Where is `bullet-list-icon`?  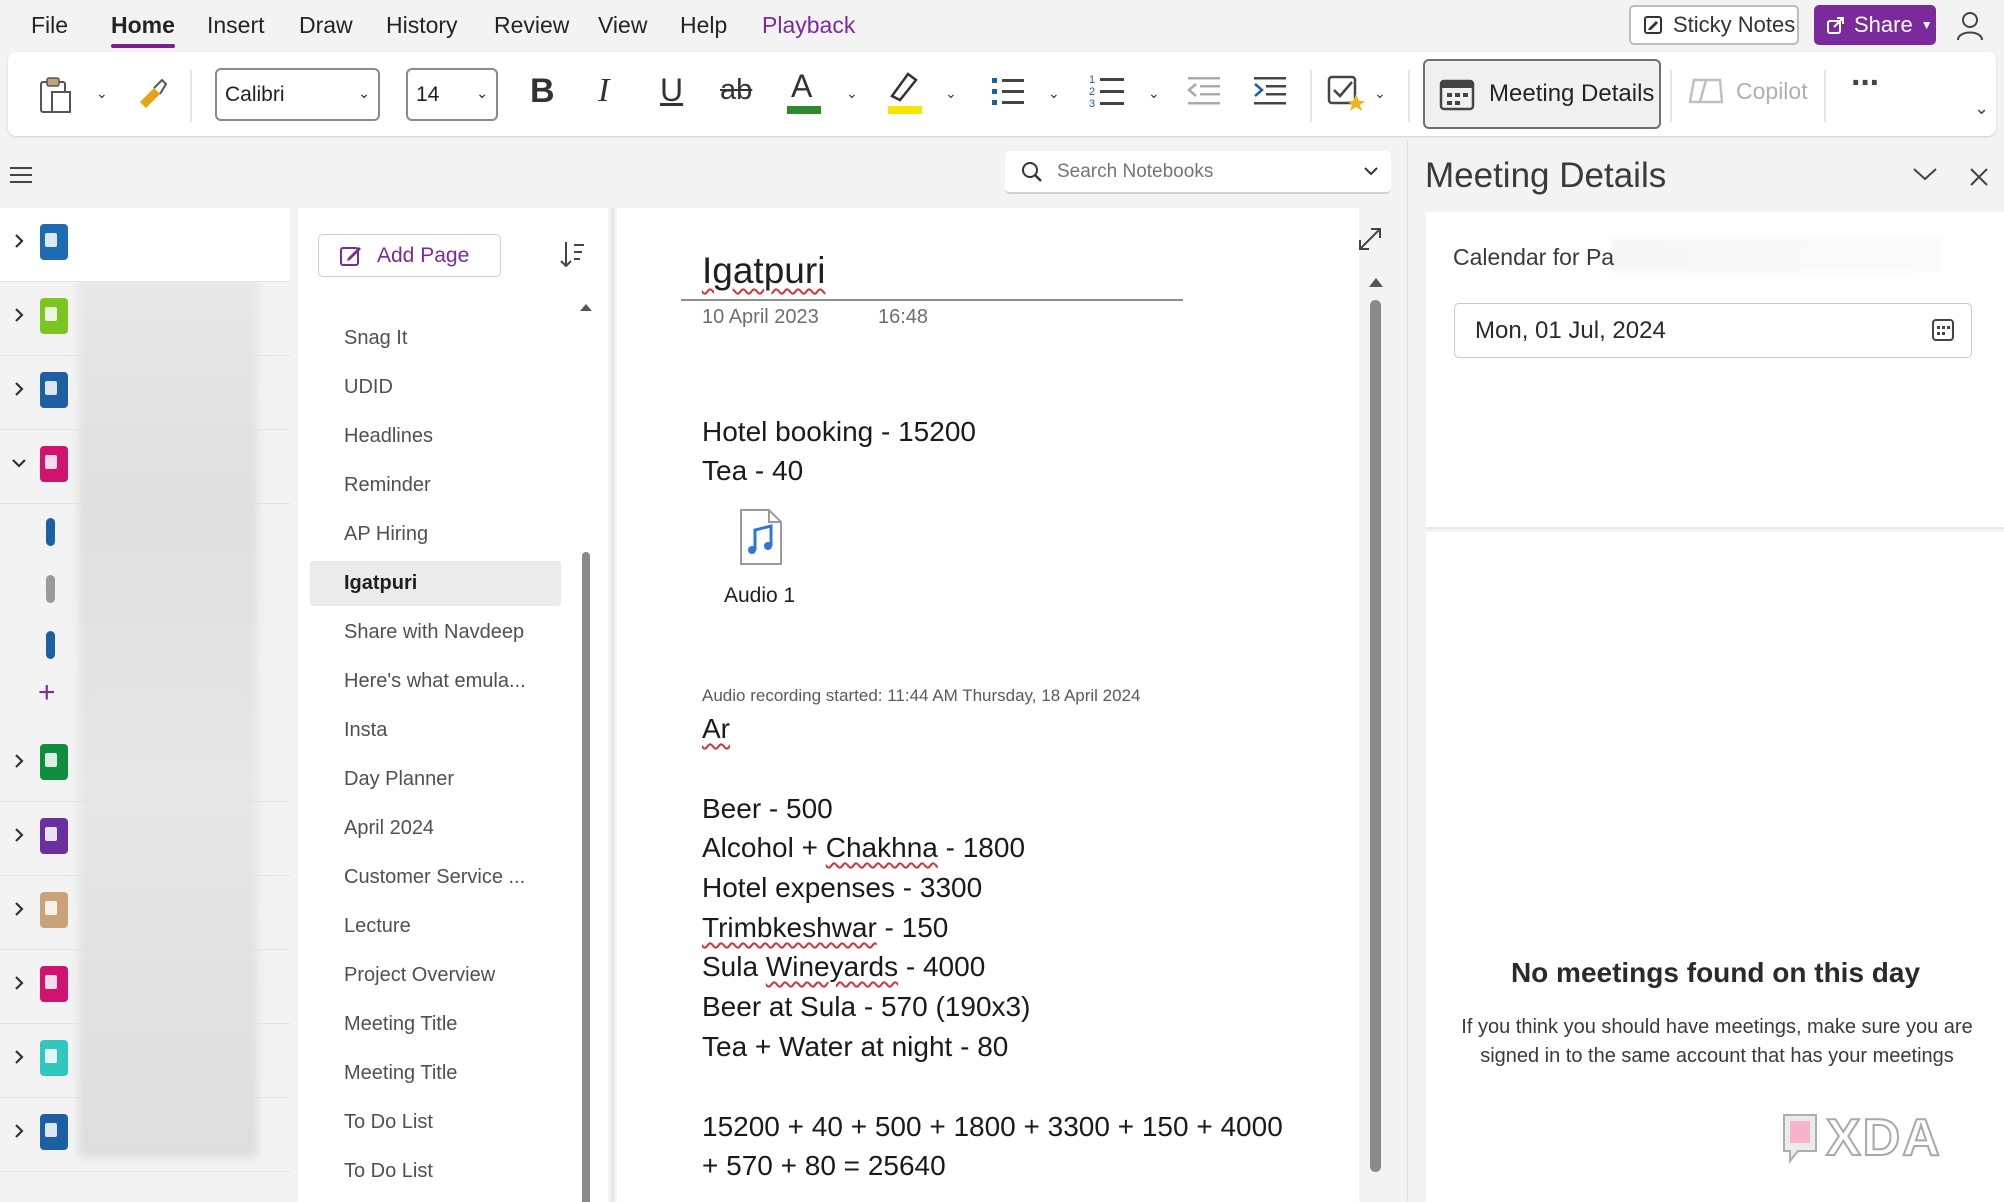
bullet-list-icon is located at coordinates (1008, 91).